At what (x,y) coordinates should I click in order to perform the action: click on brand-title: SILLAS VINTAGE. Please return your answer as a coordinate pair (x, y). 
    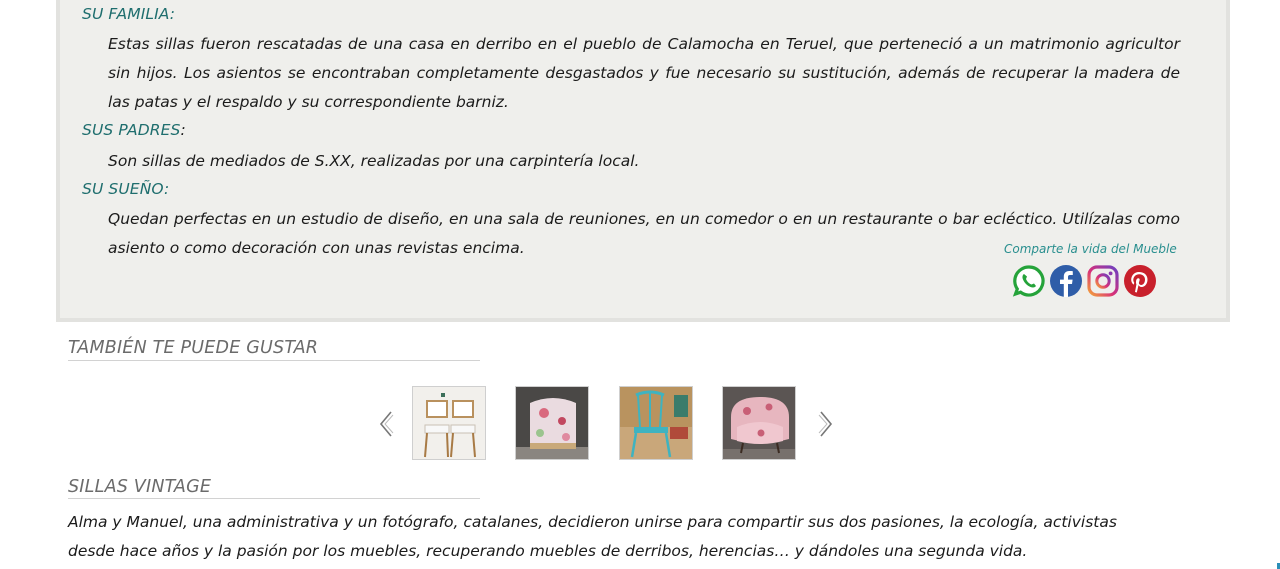
    Looking at the image, I should click on (140, 487).